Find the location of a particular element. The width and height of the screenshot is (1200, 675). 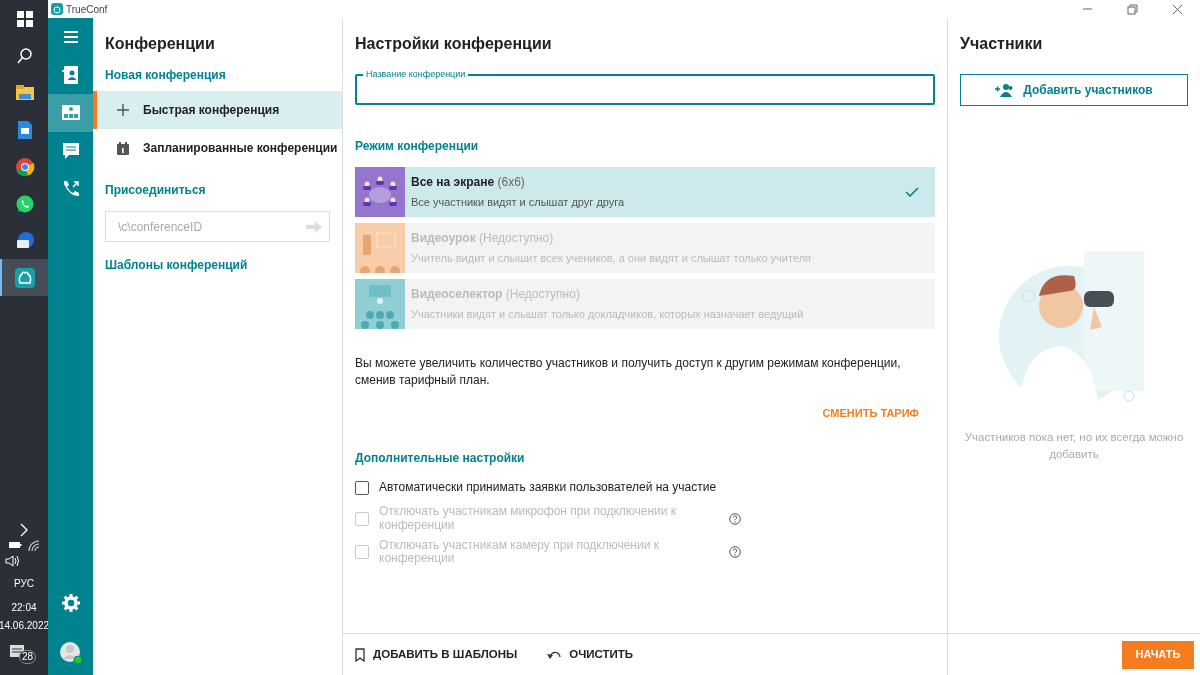

section-title: Новая конференция is located at coordinates (165, 75).